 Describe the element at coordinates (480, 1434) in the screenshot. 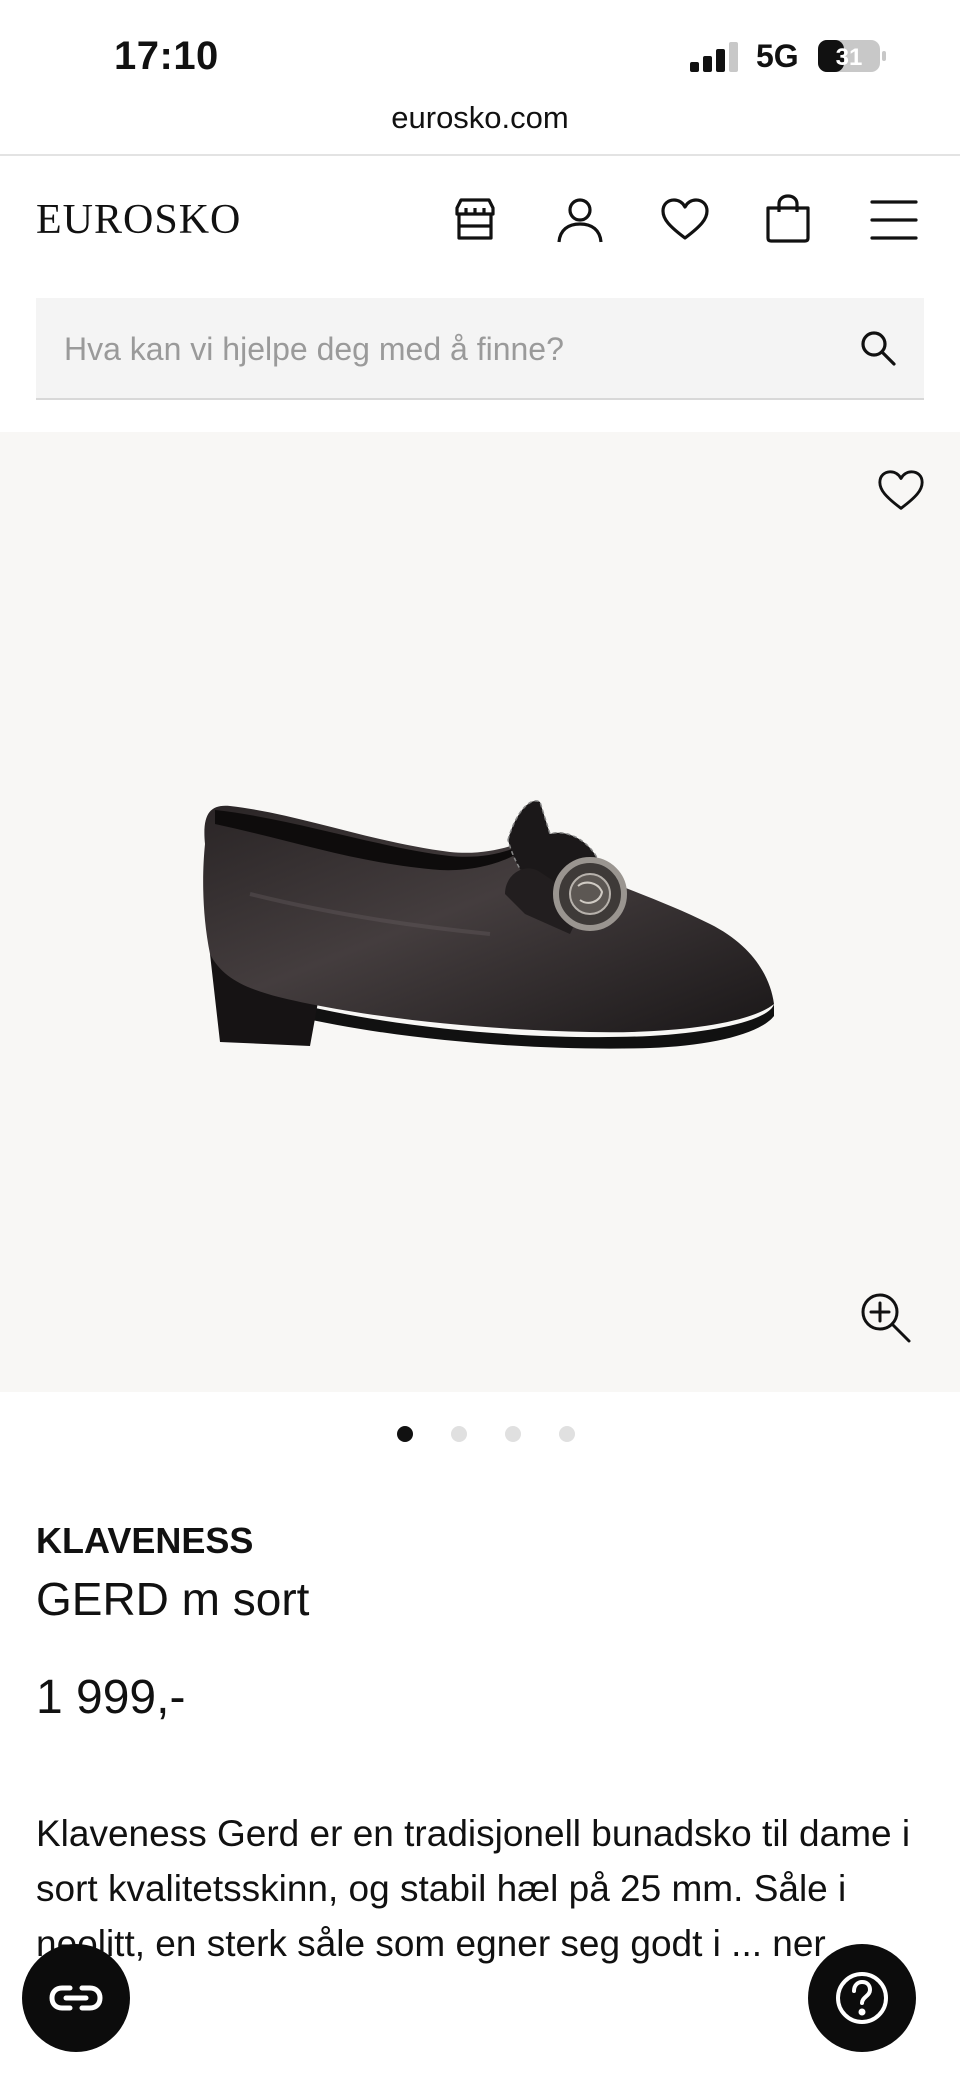

I see `gallery-pagination` at that location.